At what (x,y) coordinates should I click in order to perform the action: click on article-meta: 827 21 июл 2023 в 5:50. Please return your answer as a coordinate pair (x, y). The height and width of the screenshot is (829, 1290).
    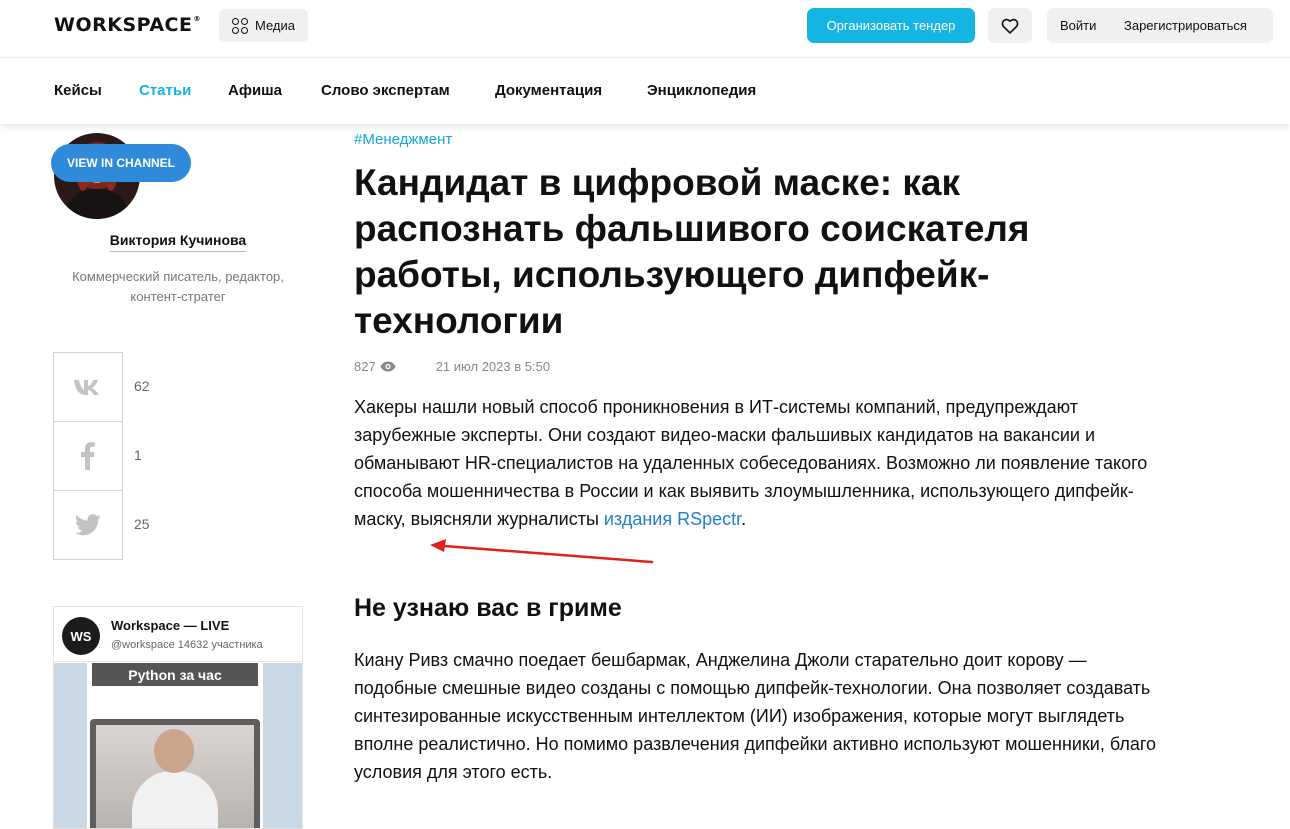
    Looking at the image, I should click on (452, 366).